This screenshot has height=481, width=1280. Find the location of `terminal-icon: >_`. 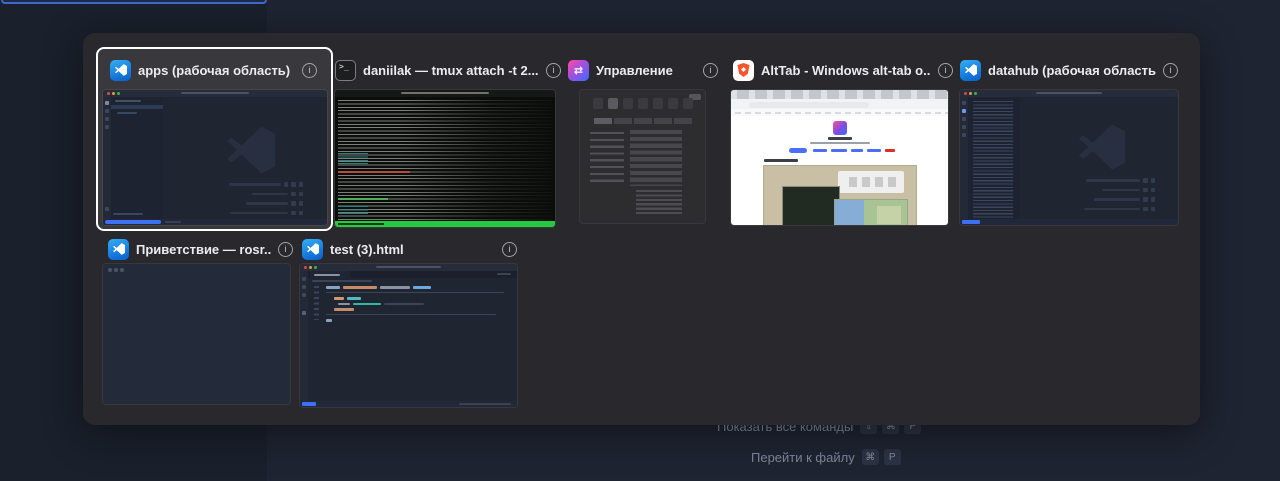

terminal-icon: >_ is located at coordinates (345, 70).